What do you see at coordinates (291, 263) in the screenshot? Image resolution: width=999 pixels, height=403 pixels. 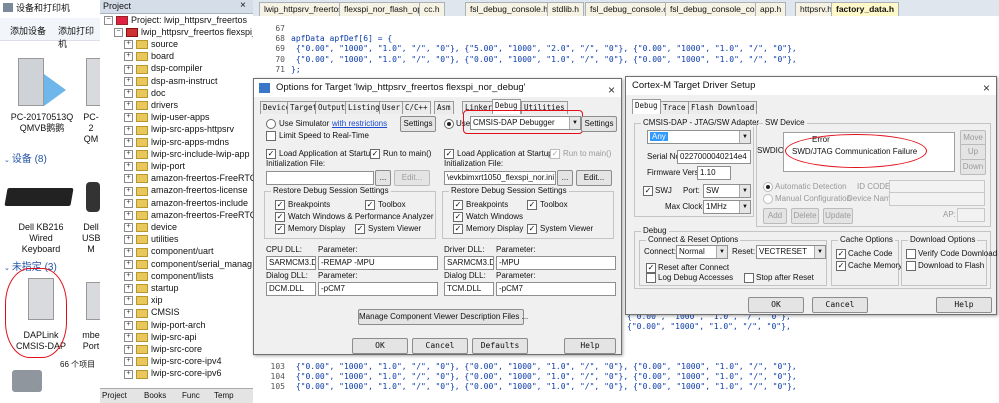 I see `cpu-dll-field: SARMCM3.DLL` at bounding box center [291, 263].